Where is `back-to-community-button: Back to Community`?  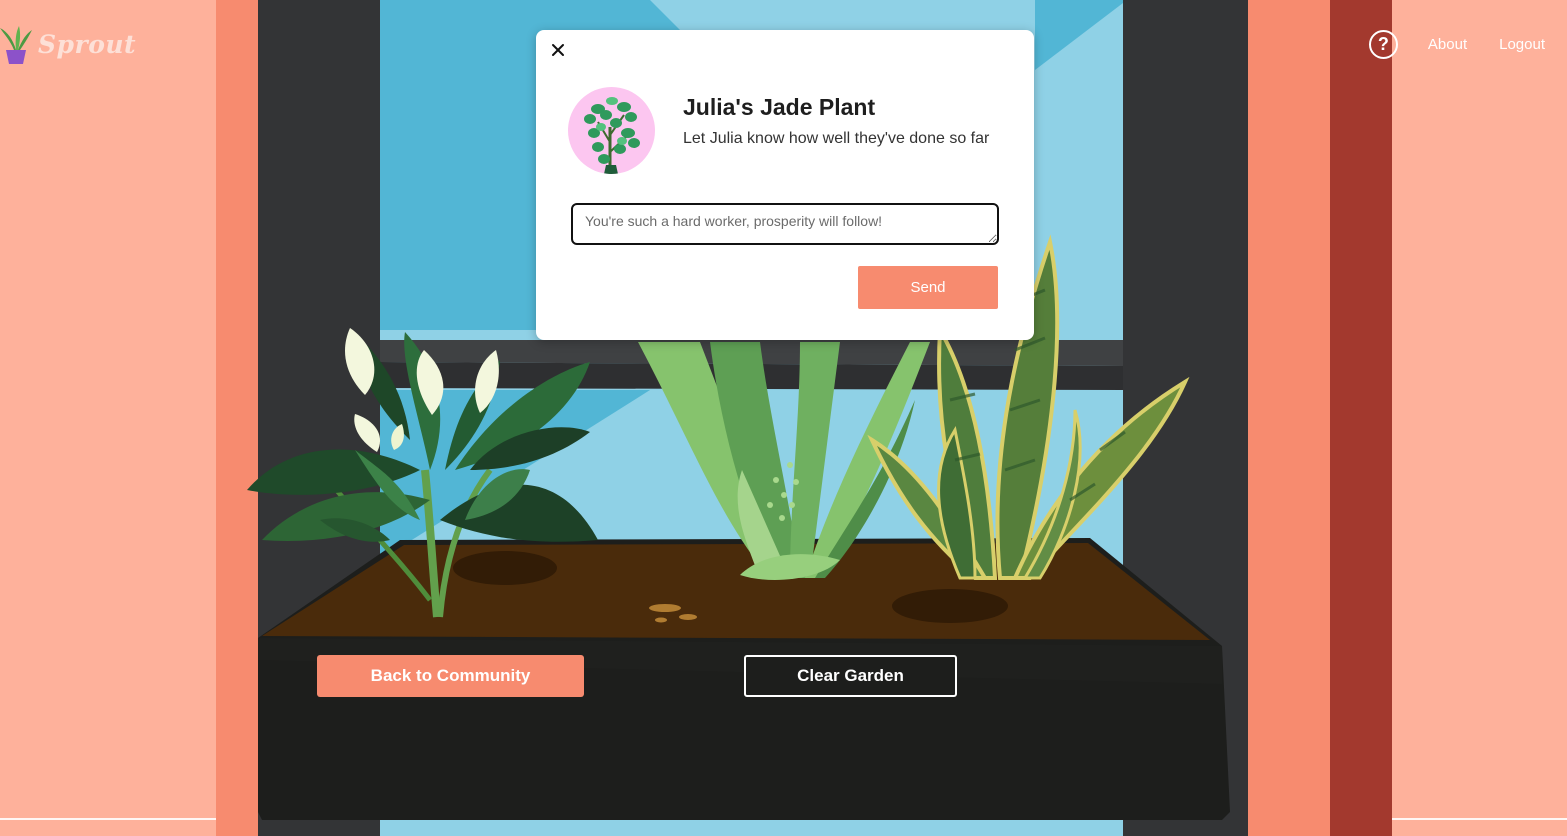 back-to-community-button: Back to Community is located at coordinates (450, 676).